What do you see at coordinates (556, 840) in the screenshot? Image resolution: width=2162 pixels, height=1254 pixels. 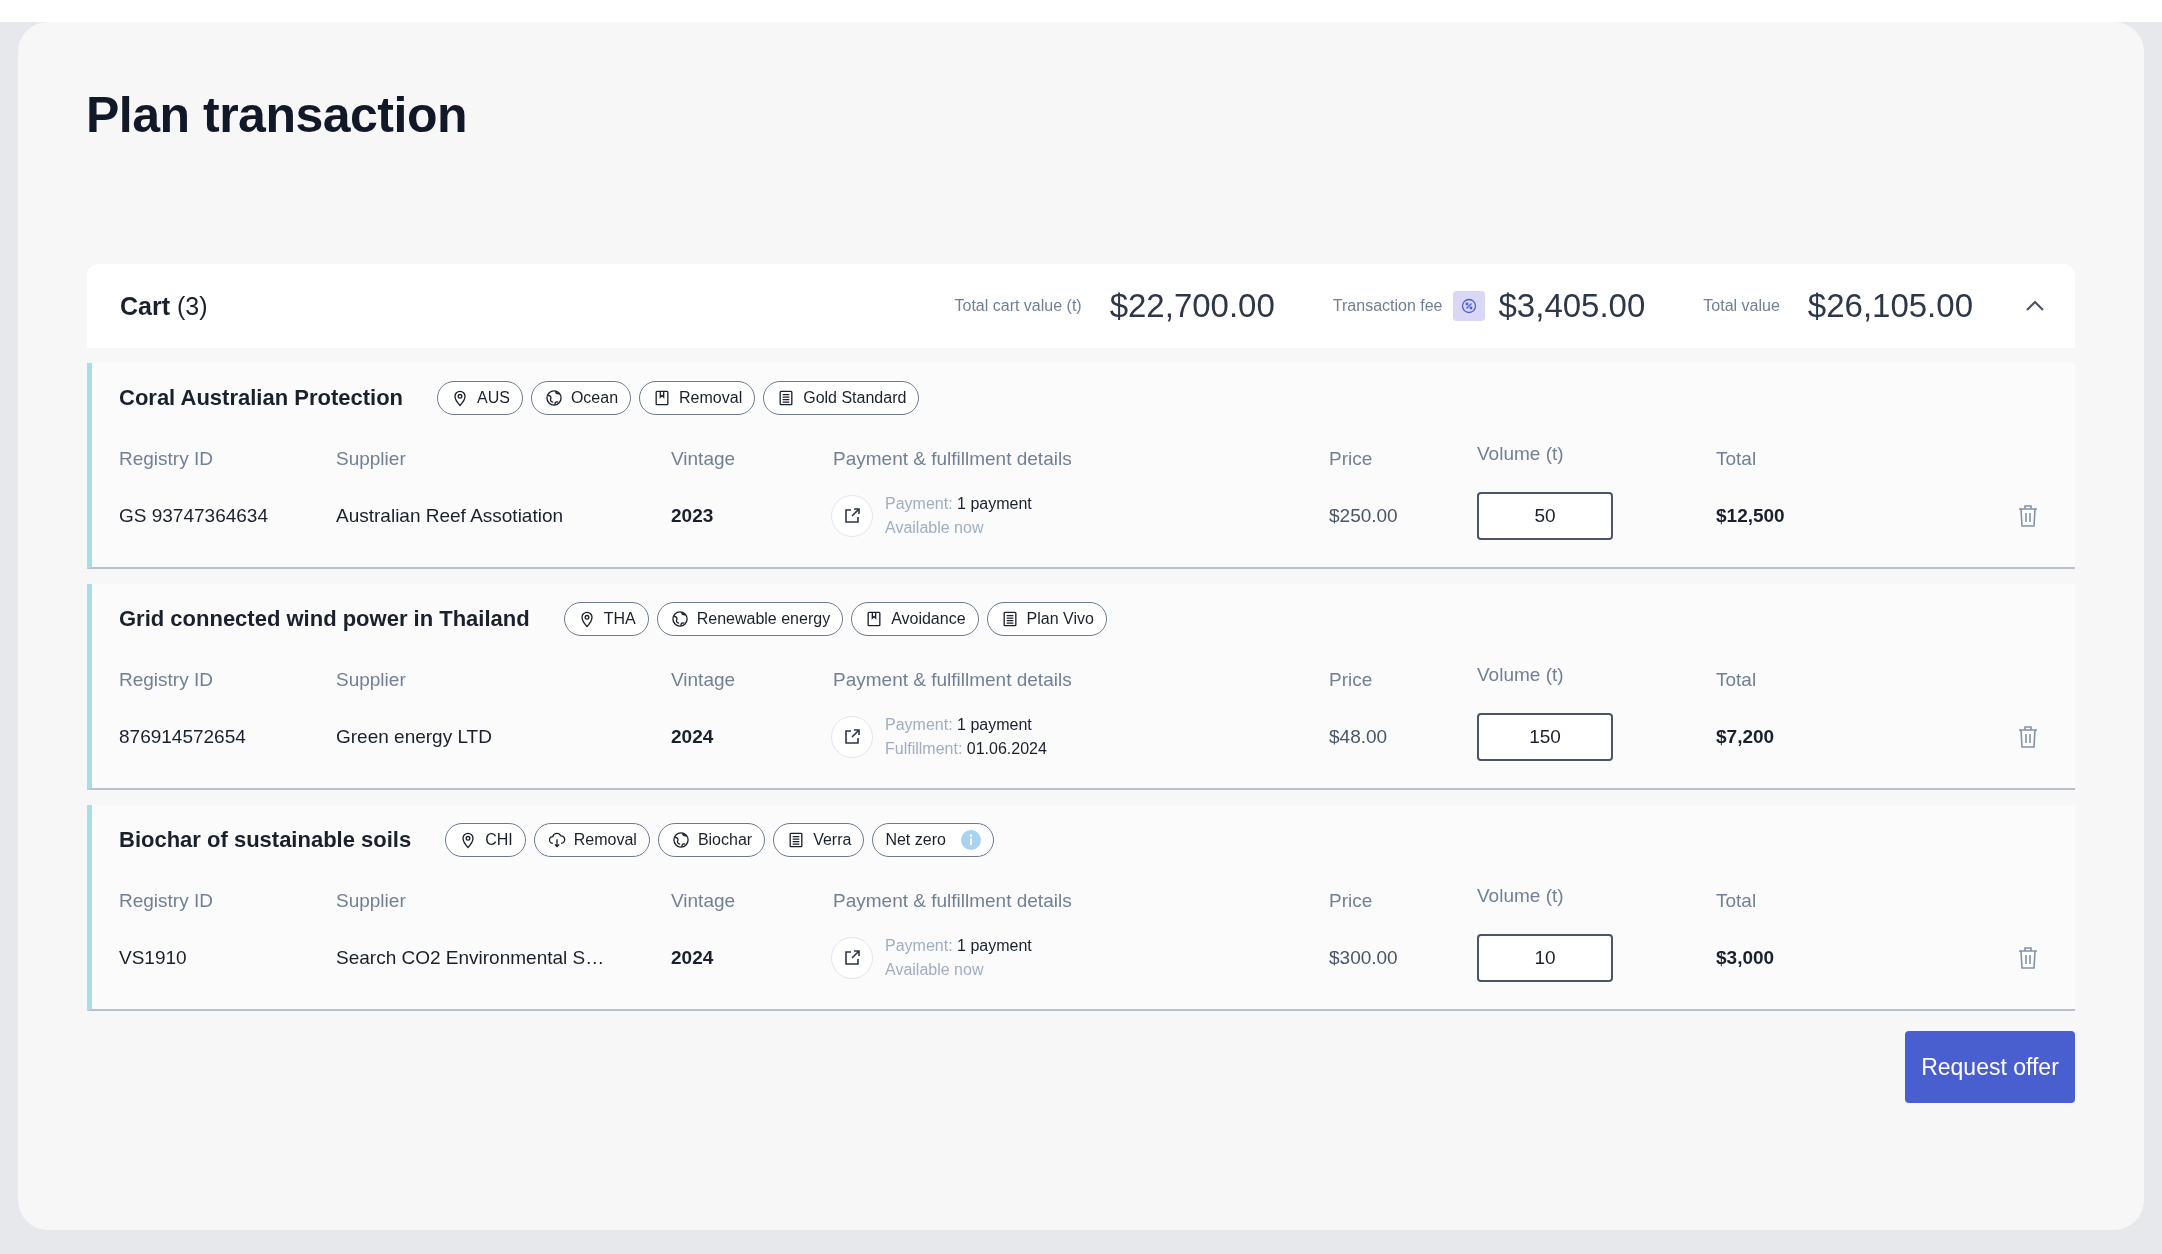 I see `cloud-download-icon` at bounding box center [556, 840].